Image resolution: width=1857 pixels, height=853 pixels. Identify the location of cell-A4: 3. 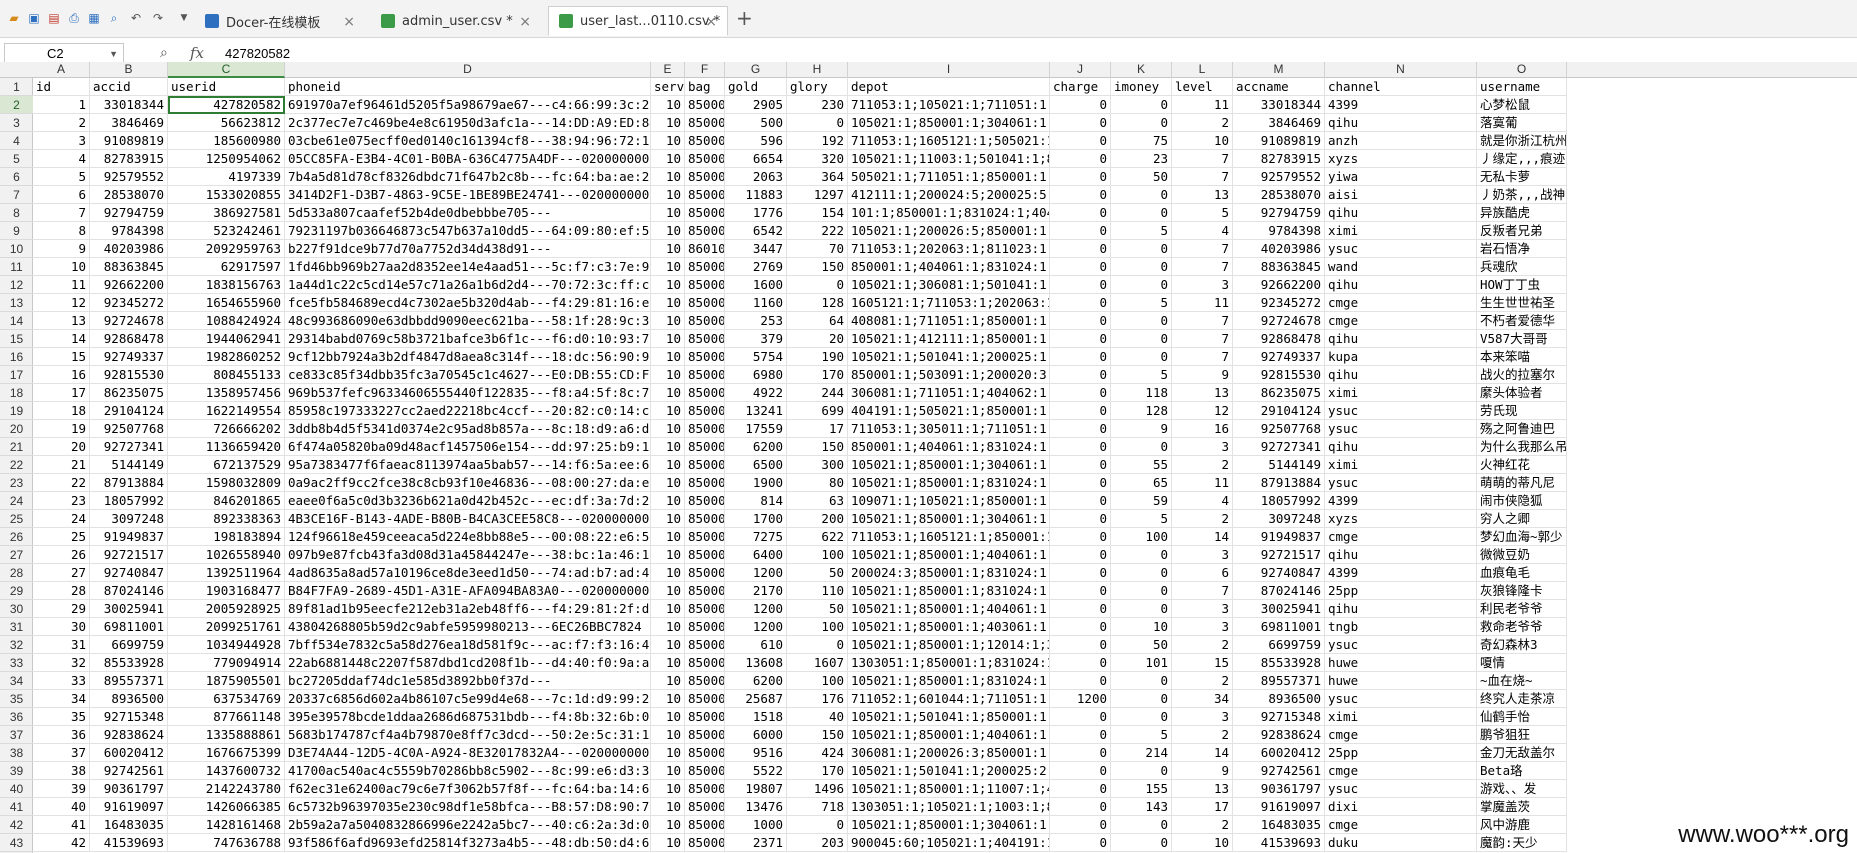
(61, 141).